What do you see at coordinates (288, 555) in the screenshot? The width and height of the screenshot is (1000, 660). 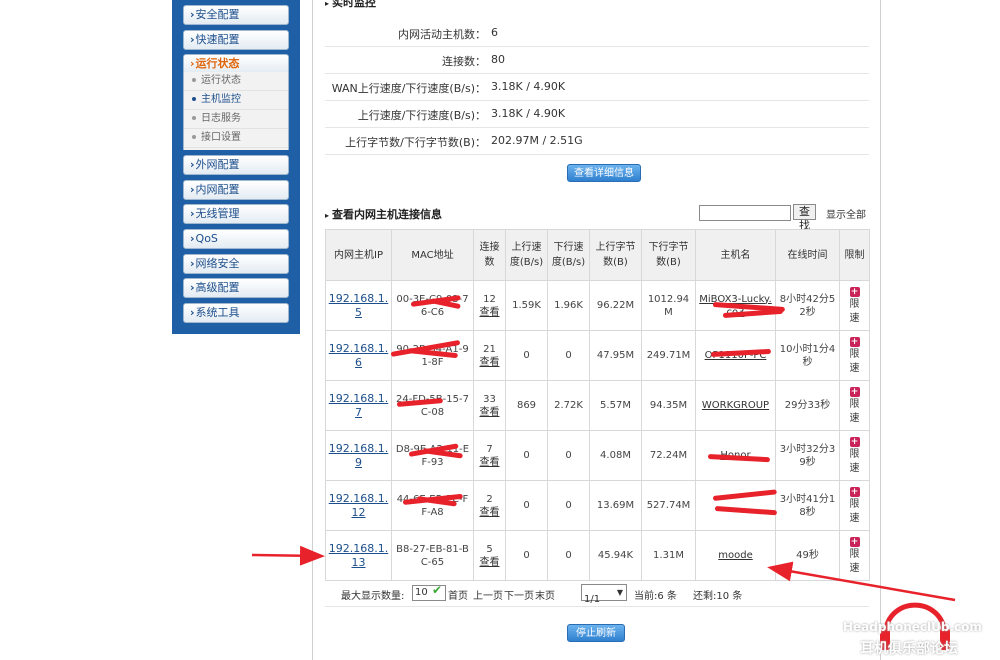 I see `arrow-to-ip` at bounding box center [288, 555].